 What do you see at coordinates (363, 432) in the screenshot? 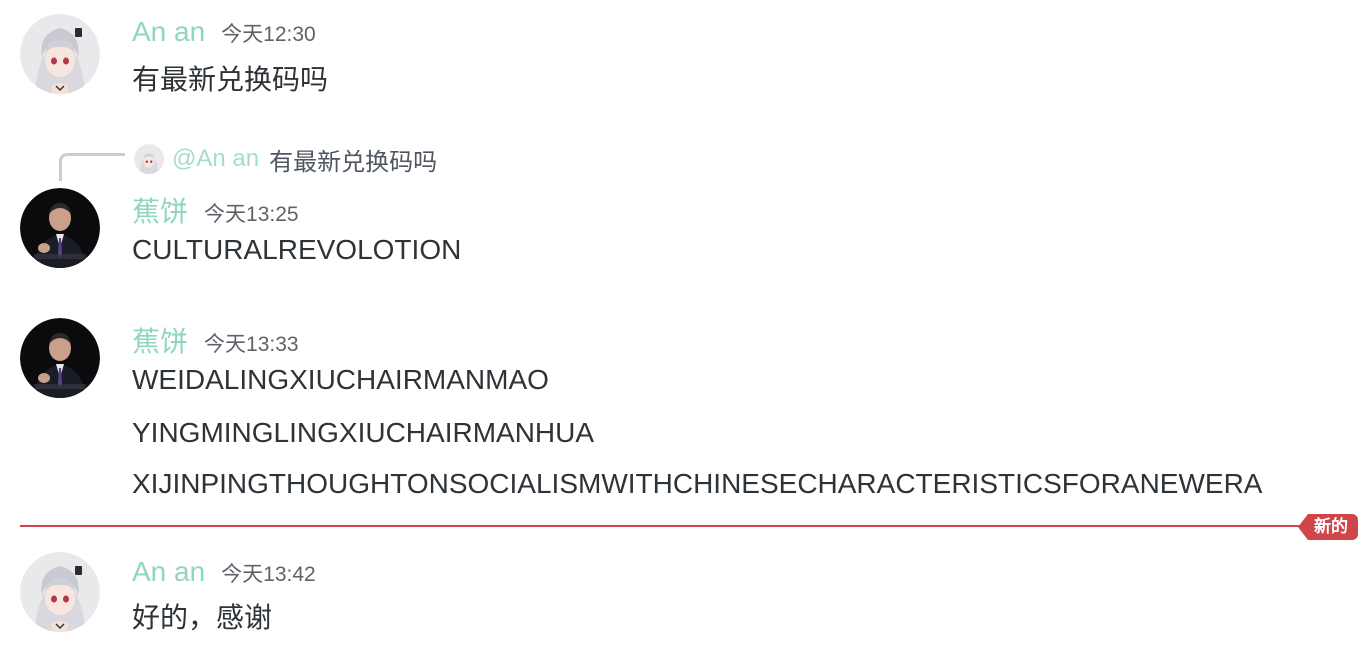
I see `message-text: YINGMINGLINGXIUCHAIRMANHUA` at bounding box center [363, 432].